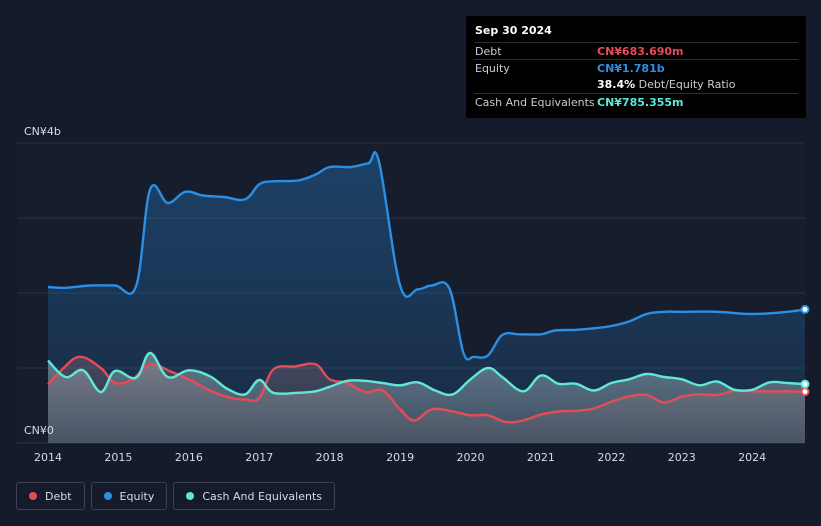  I want to click on y-label-top: CN¥4b, so click(42, 131).